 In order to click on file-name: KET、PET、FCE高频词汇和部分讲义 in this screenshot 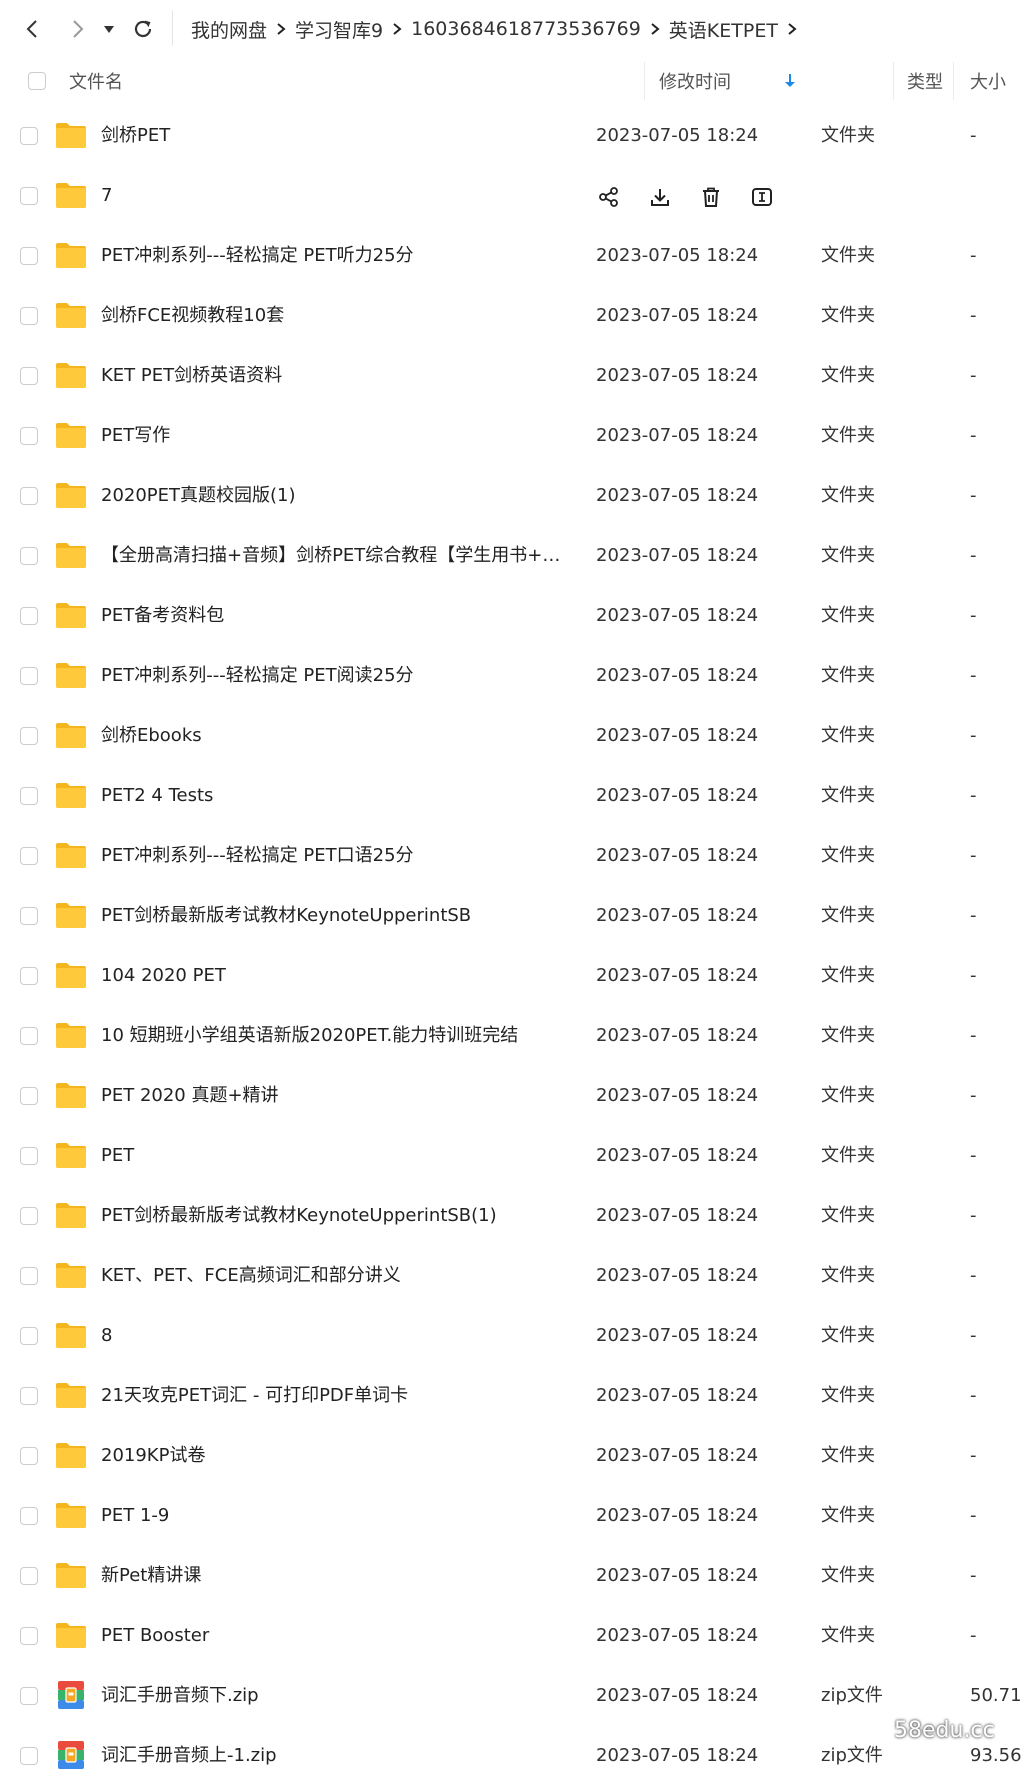, I will do `click(336, 1276)`.